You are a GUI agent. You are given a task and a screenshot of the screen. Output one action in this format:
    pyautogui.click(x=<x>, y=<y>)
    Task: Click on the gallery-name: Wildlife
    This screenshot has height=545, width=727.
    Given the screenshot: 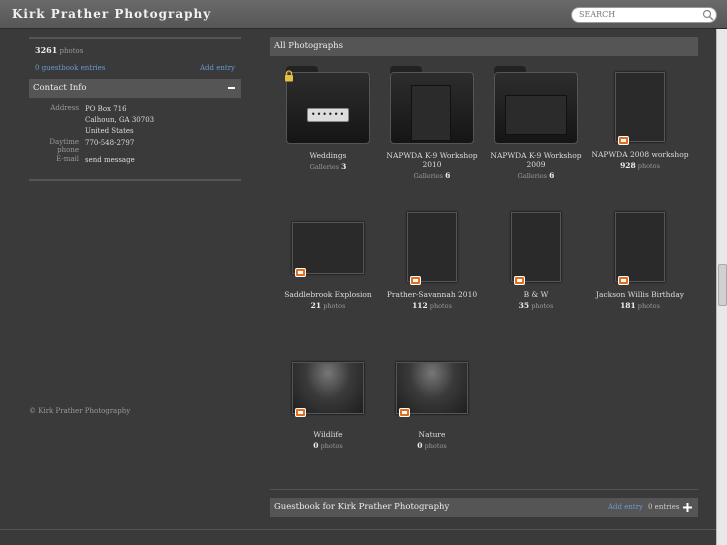 What is the action you would take?
    pyautogui.click(x=328, y=434)
    